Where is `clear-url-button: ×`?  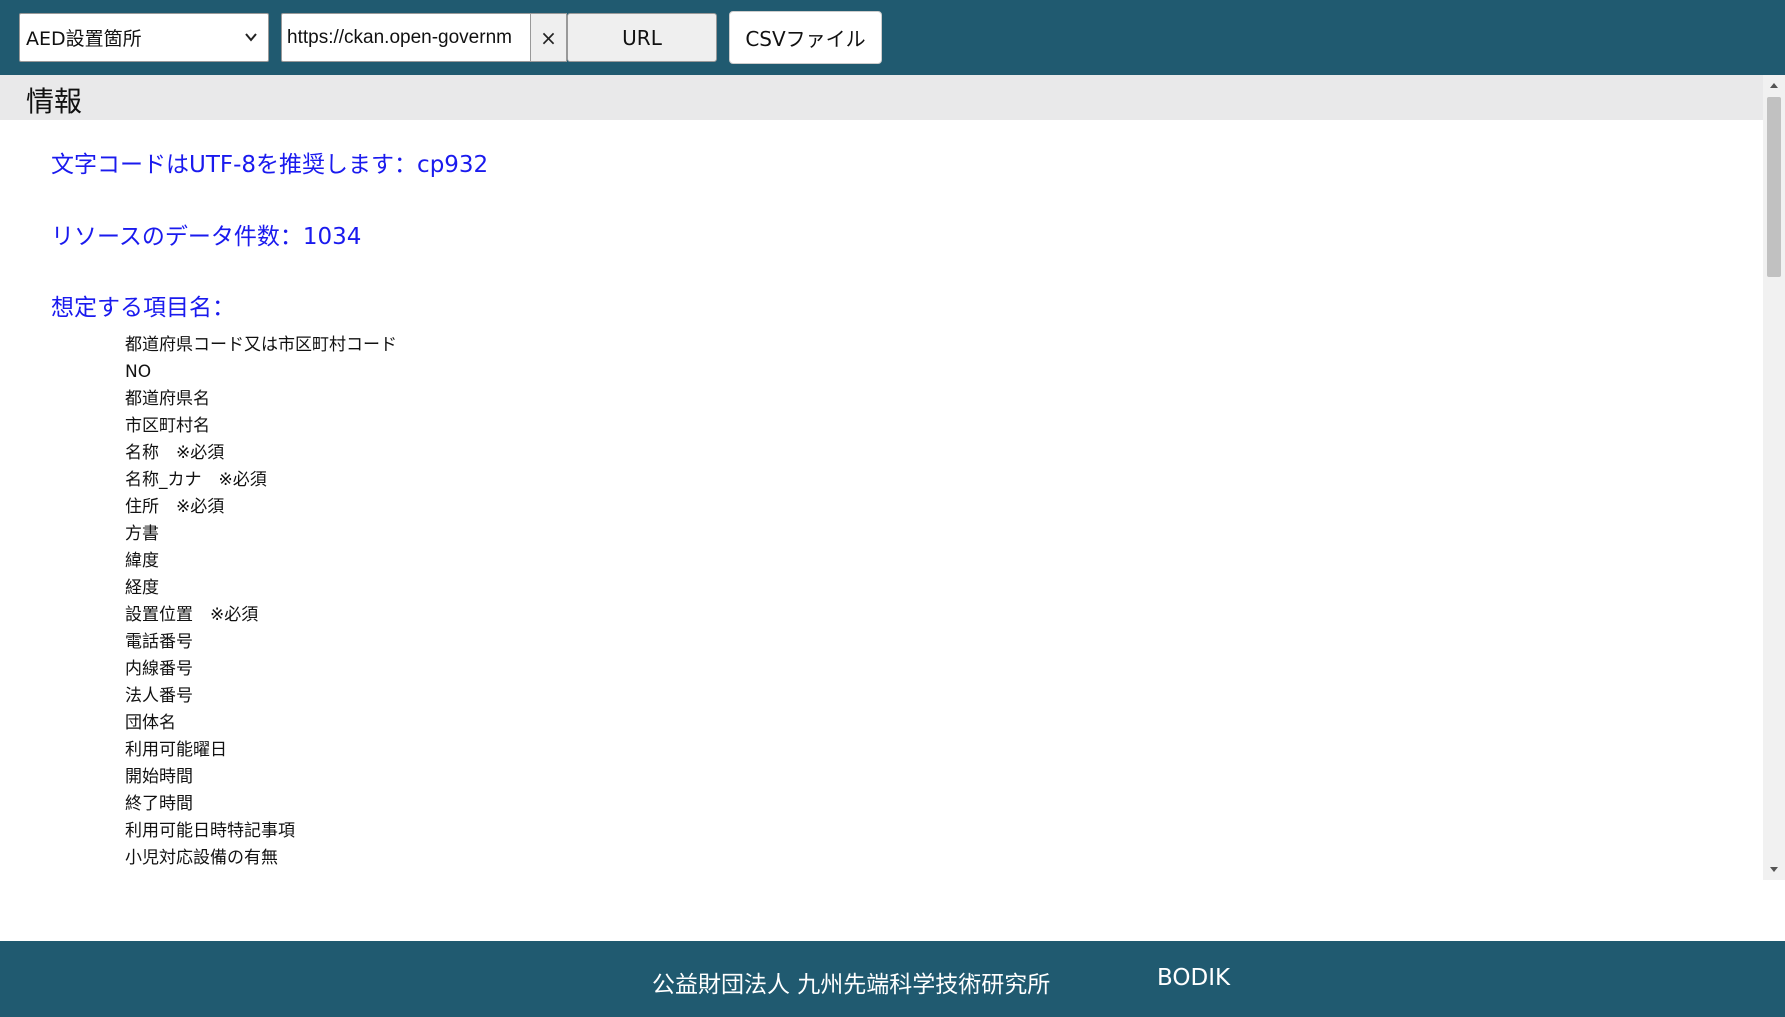
clear-url-button: × is located at coordinates (549, 37).